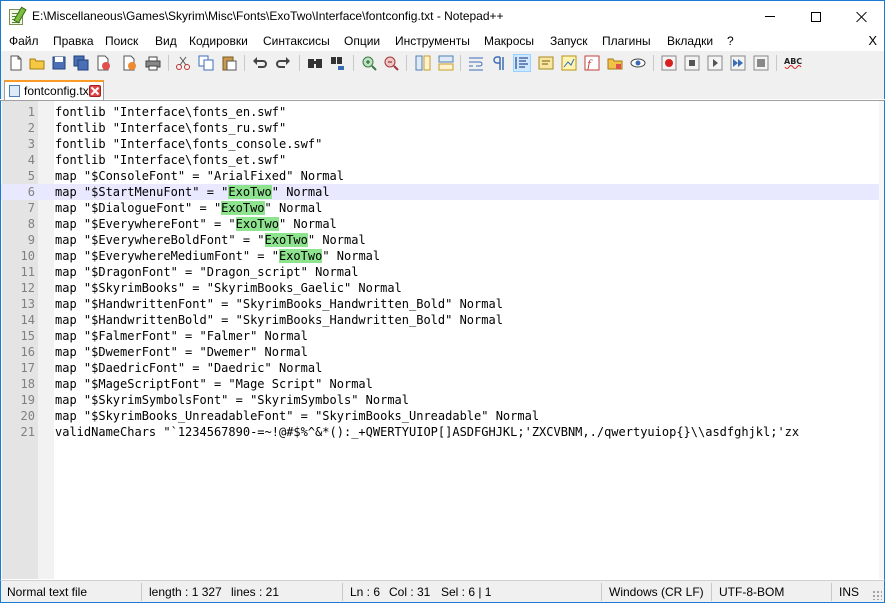 The width and height of the screenshot is (885, 603). I want to click on menu-plugins: Плагины, so click(626, 41).